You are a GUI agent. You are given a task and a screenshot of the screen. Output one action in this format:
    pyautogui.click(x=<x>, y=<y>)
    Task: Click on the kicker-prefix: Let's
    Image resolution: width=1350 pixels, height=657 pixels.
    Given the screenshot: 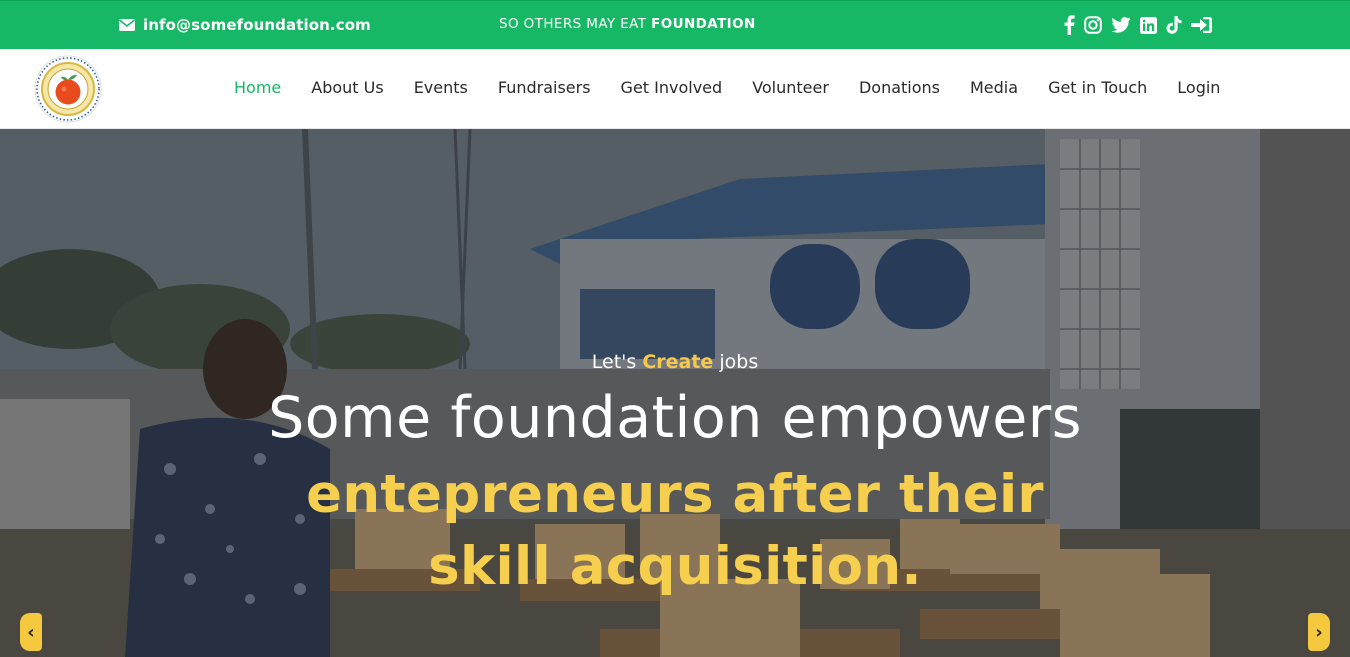 What is the action you would take?
    pyautogui.click(x=617, y=362)
    